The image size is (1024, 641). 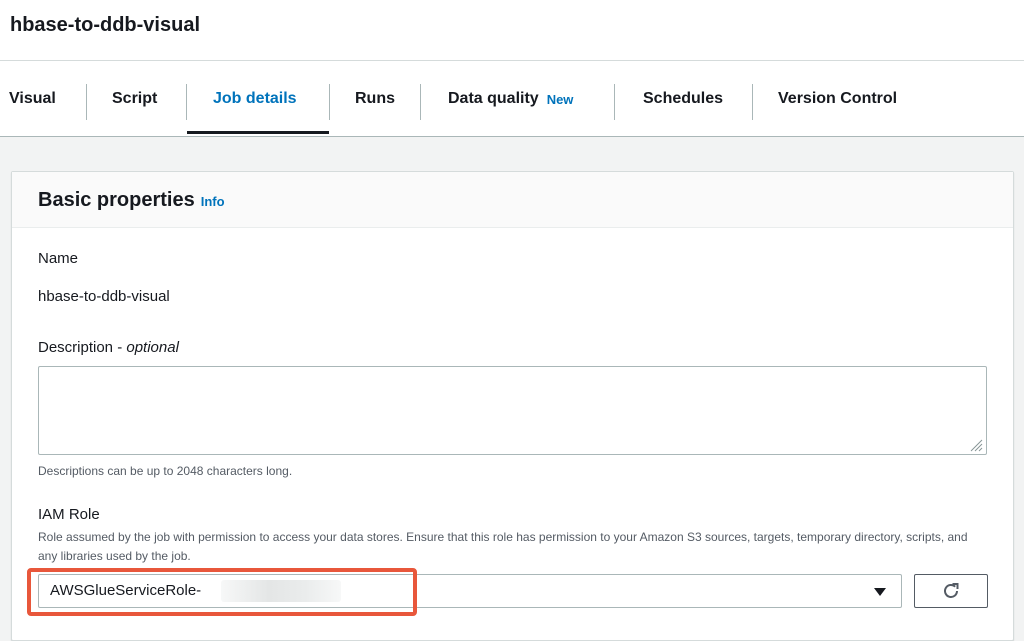 What do you see at coordinates (131, 200) in the screenshot?
I see `panel-title: Basic properties Info` at bounding box center [131, 200].